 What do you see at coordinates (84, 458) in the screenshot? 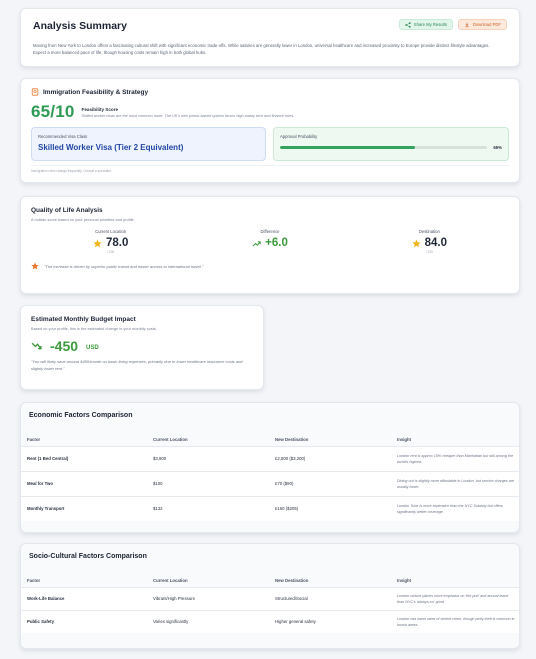
I see `table-cell: Rent (1 Bed Central)` at bounding box center [84, 458].